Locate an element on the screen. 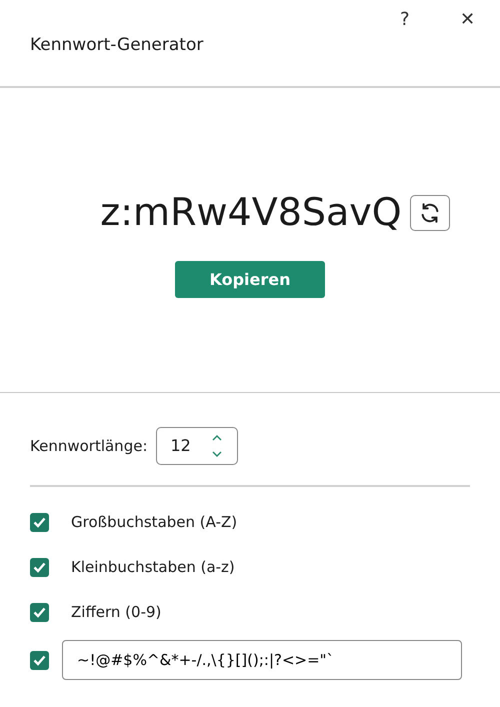  option-label: Ziffern (0-9) is located at coordinates (116, 613).